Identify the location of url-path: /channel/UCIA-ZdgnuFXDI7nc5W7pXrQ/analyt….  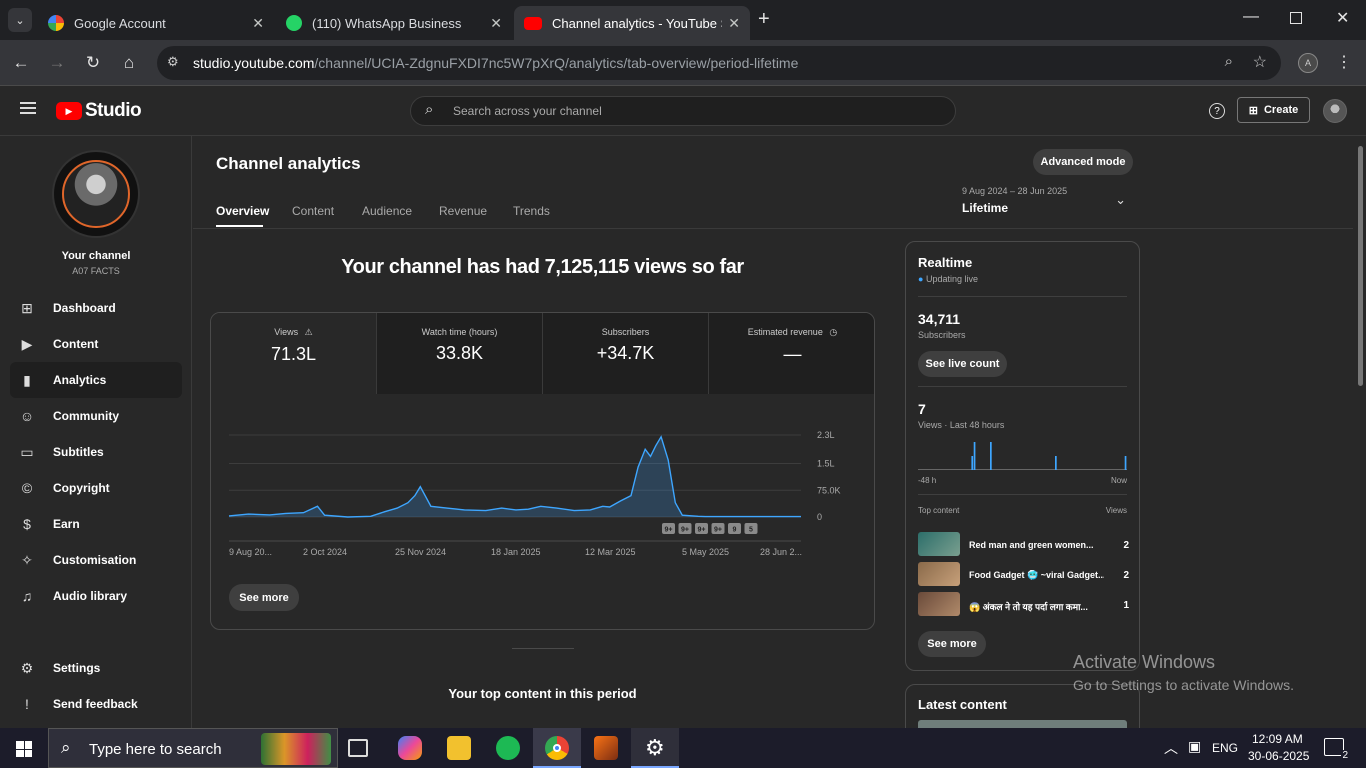
(556, 63).